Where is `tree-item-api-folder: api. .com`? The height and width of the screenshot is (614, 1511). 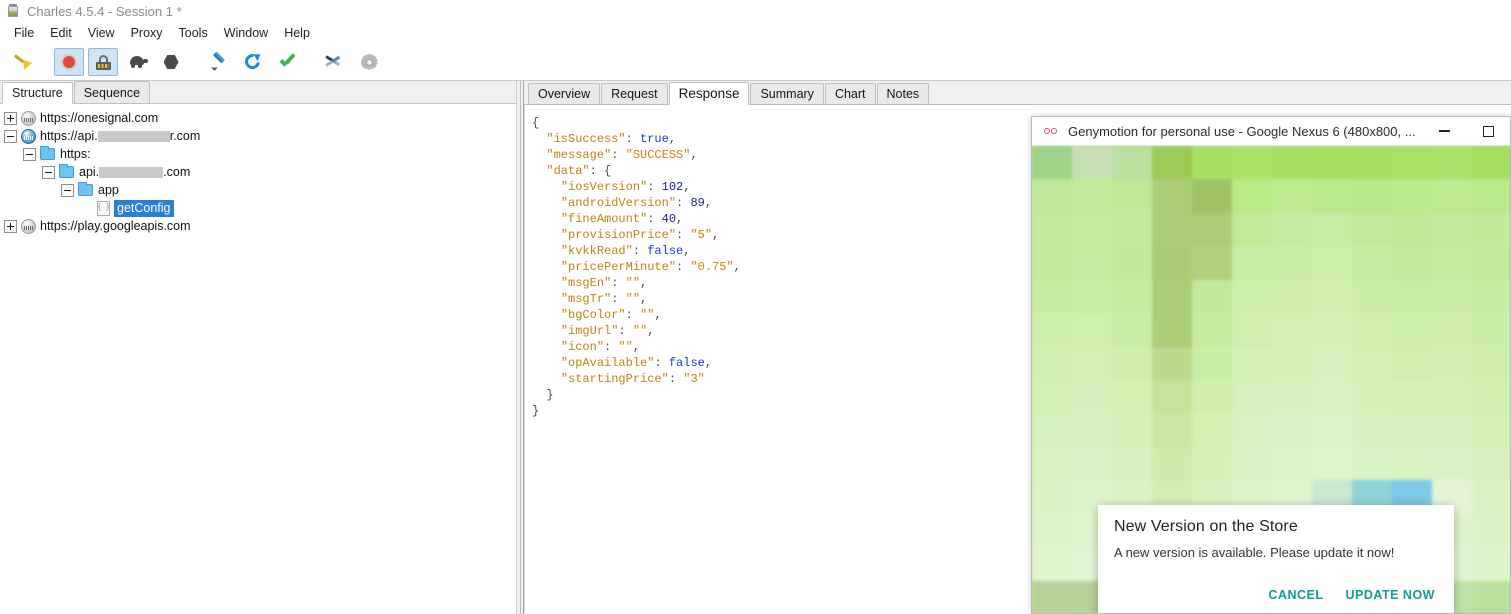
tree-item-api-folder: api. .com is located at coordinates (260, 172).